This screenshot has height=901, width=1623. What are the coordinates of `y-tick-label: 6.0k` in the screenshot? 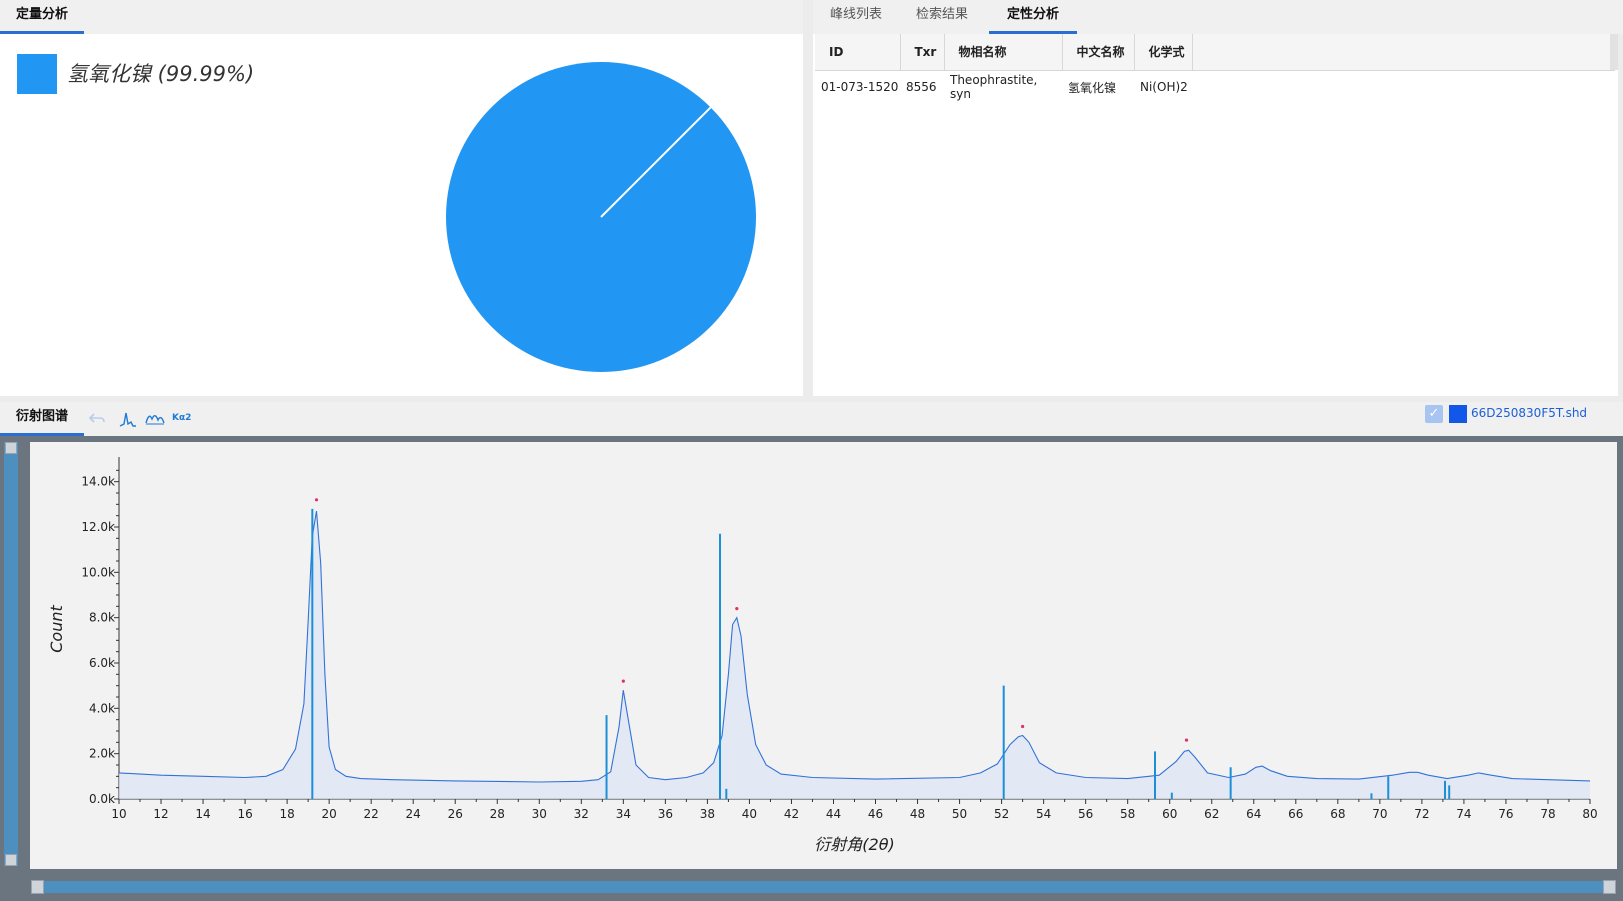 It's located at (102, 663).